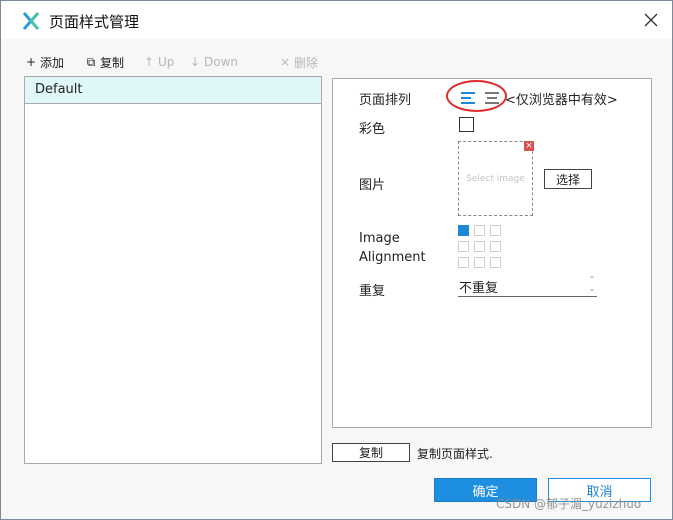 The height and width of the screenshot is (520, 673). I want to click on repeat-label: 重复, so click(372, 291).